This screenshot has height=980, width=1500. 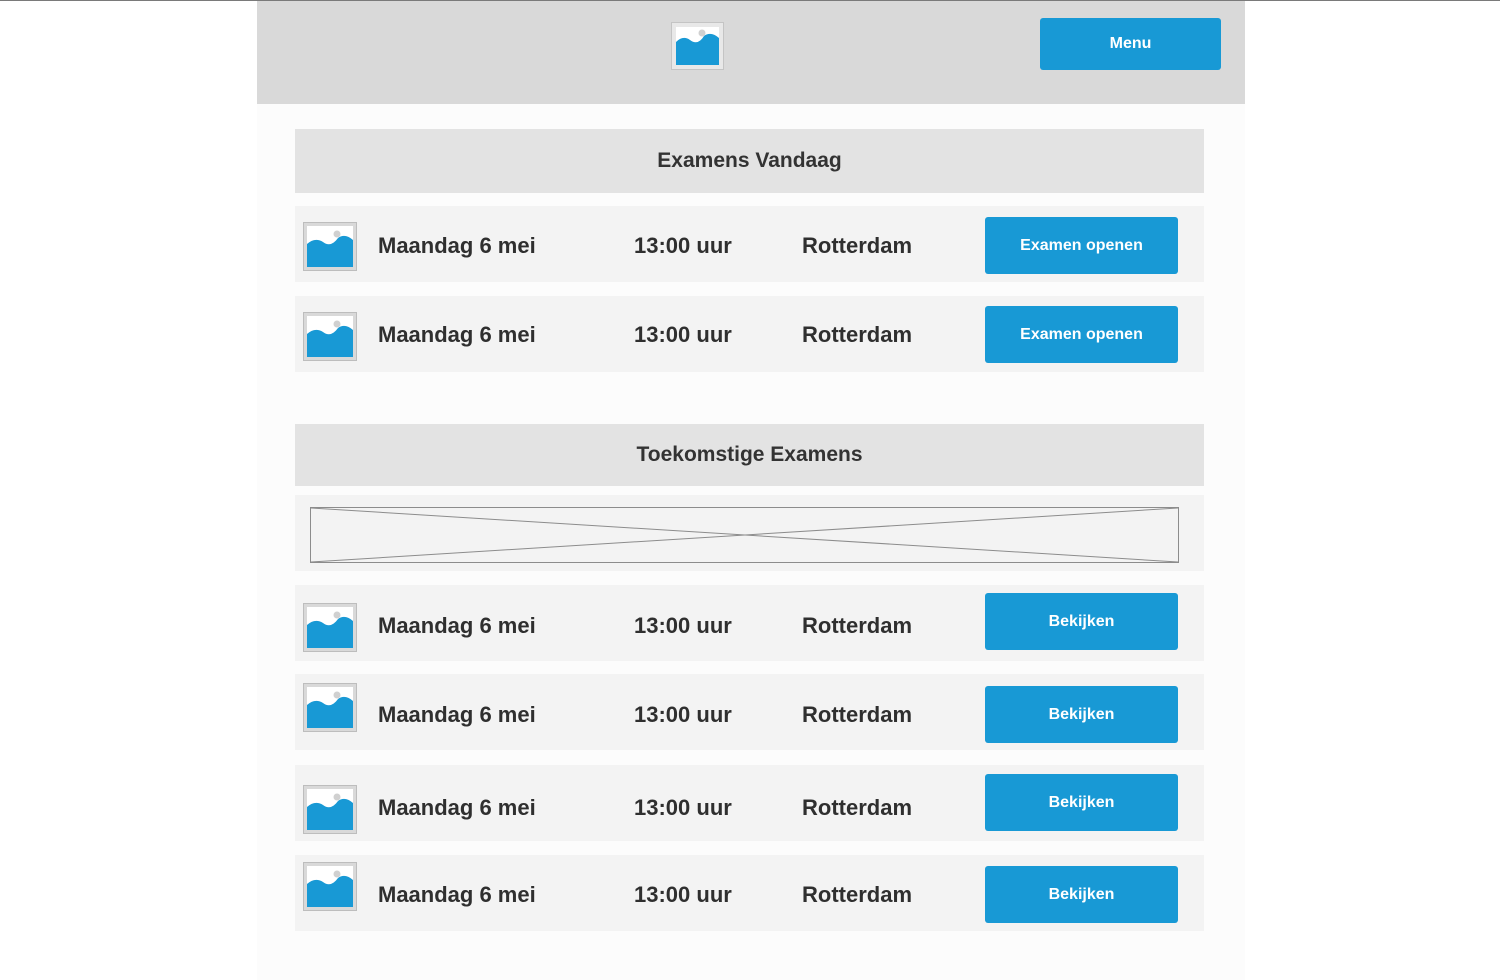 What do you see at coordinates (751, 52) in the screenshot?
I see `header-bar: Menu` at bounding box center [751, 52].